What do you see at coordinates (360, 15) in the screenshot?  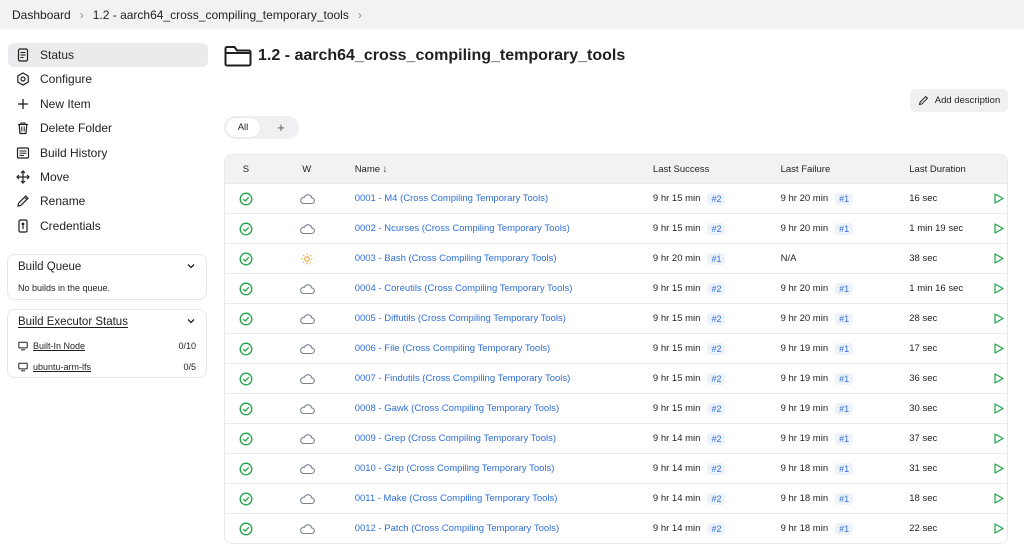 I see `chevron-right-icon: ›` at bounding box center [360, 15].